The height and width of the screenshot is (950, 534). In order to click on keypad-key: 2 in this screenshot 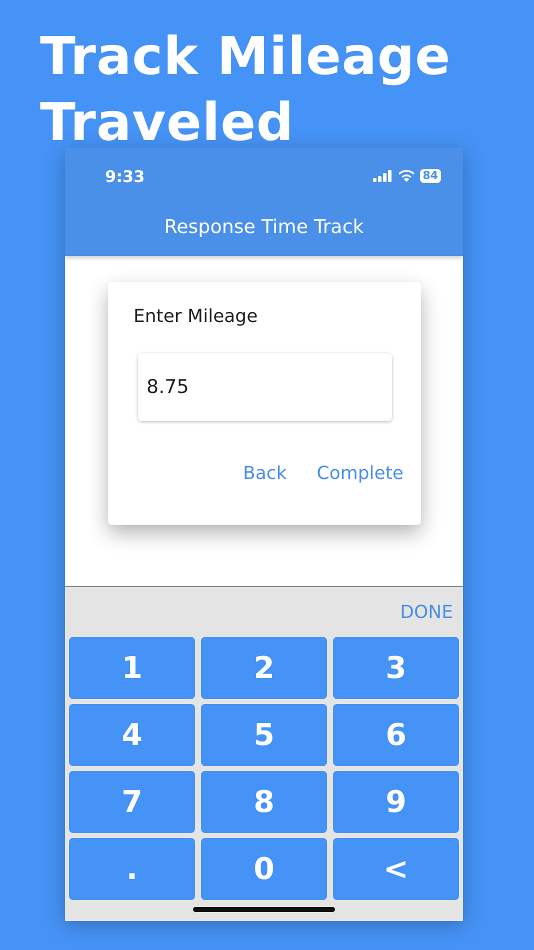, I will do `click(264, 668)`.